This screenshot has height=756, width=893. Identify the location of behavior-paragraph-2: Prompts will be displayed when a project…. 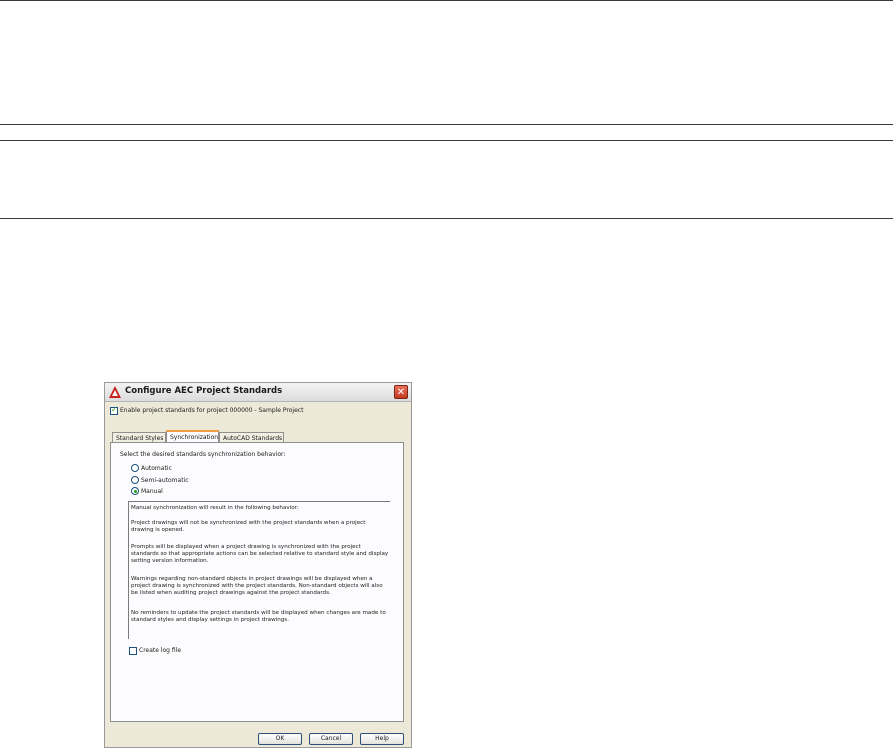
(260, 554).